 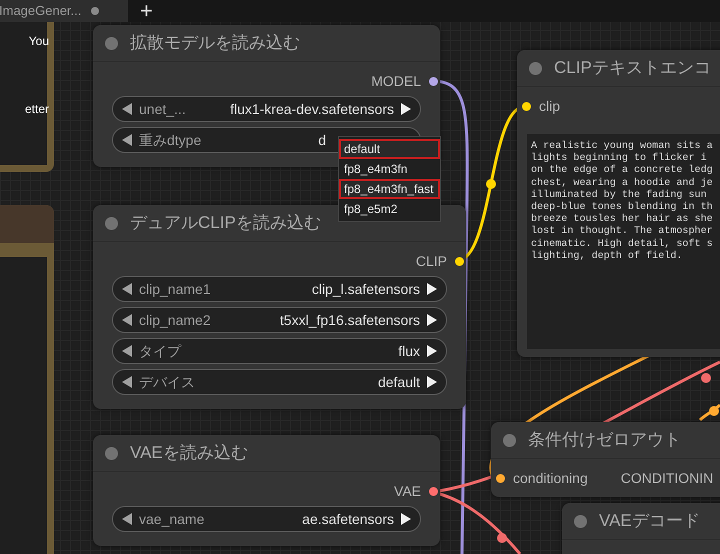 I want to click on note-text: etter, so click(x=36, y=109).